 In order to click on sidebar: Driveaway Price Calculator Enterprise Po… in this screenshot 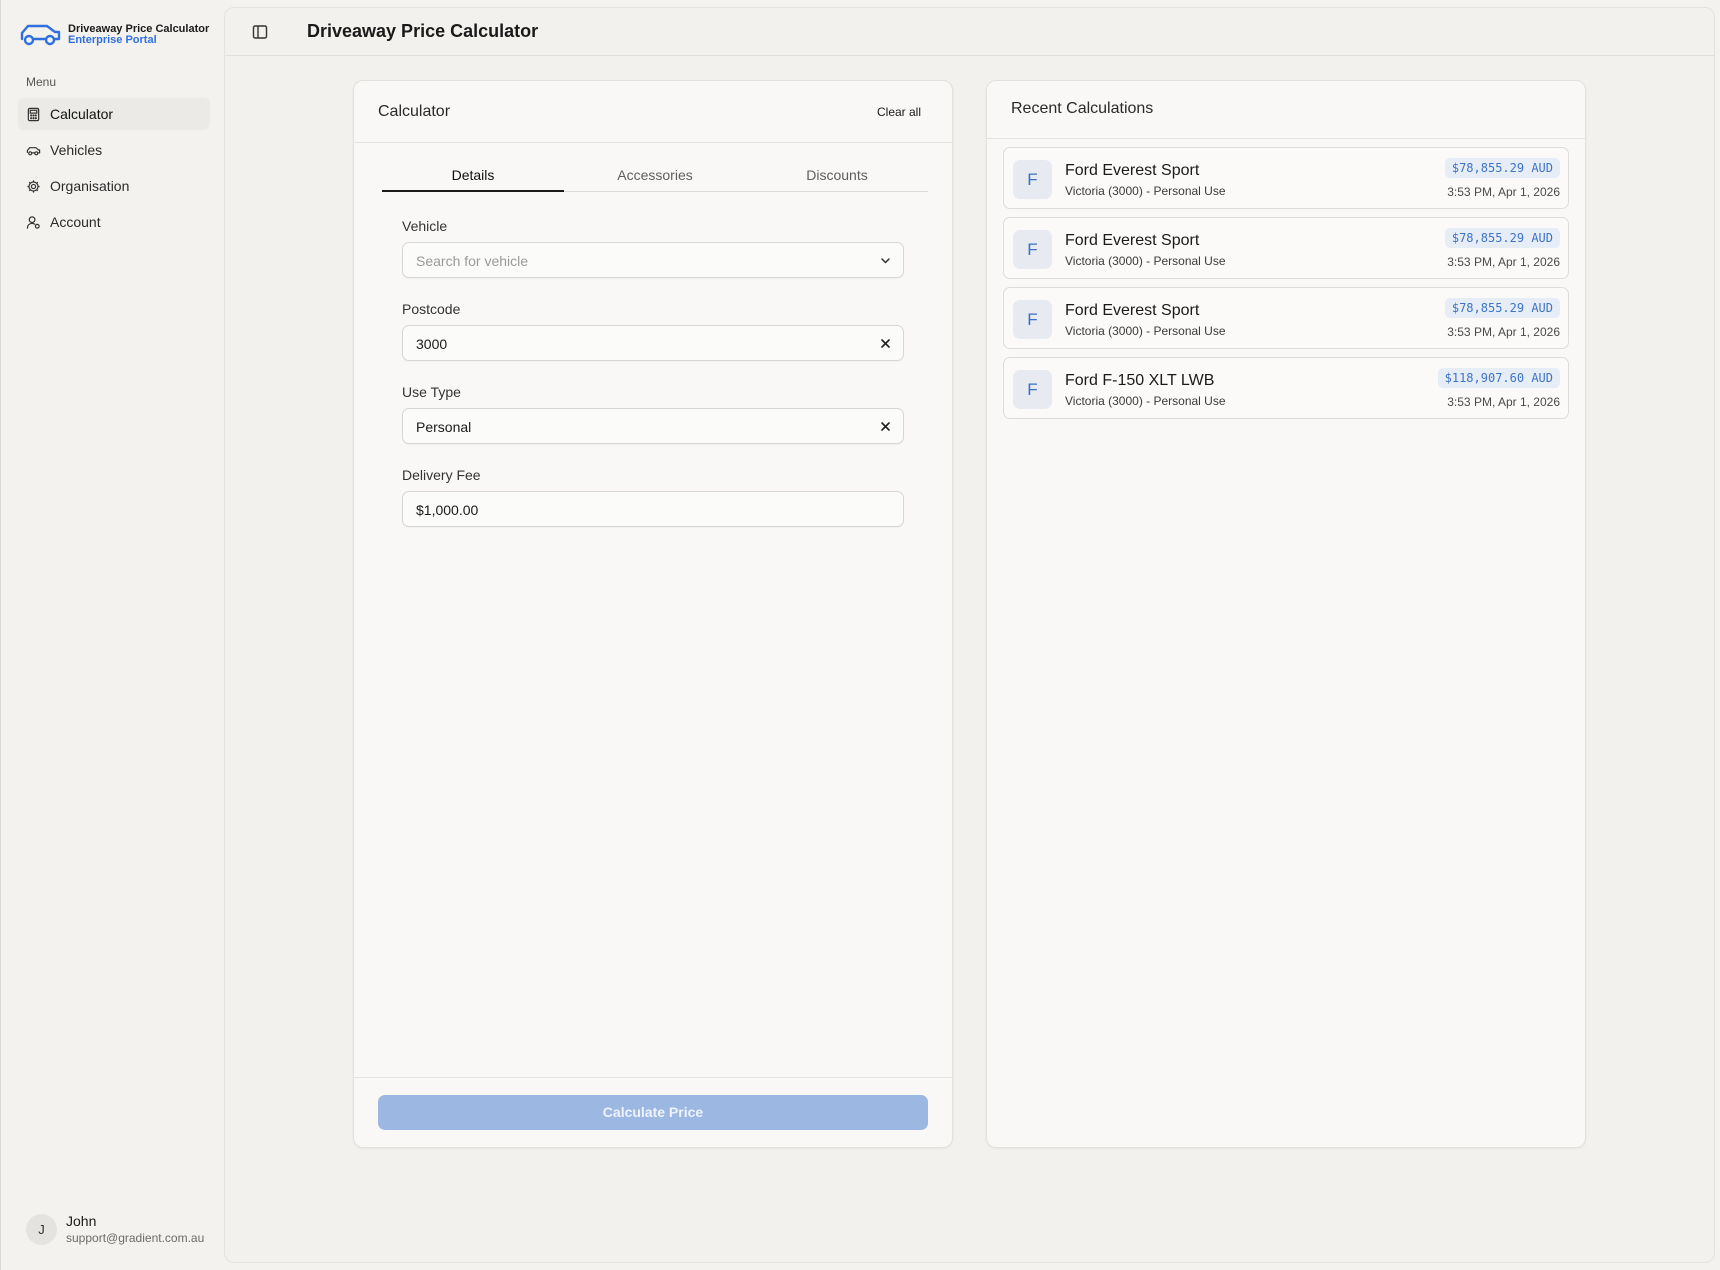, I will do `click(112, 635)`.